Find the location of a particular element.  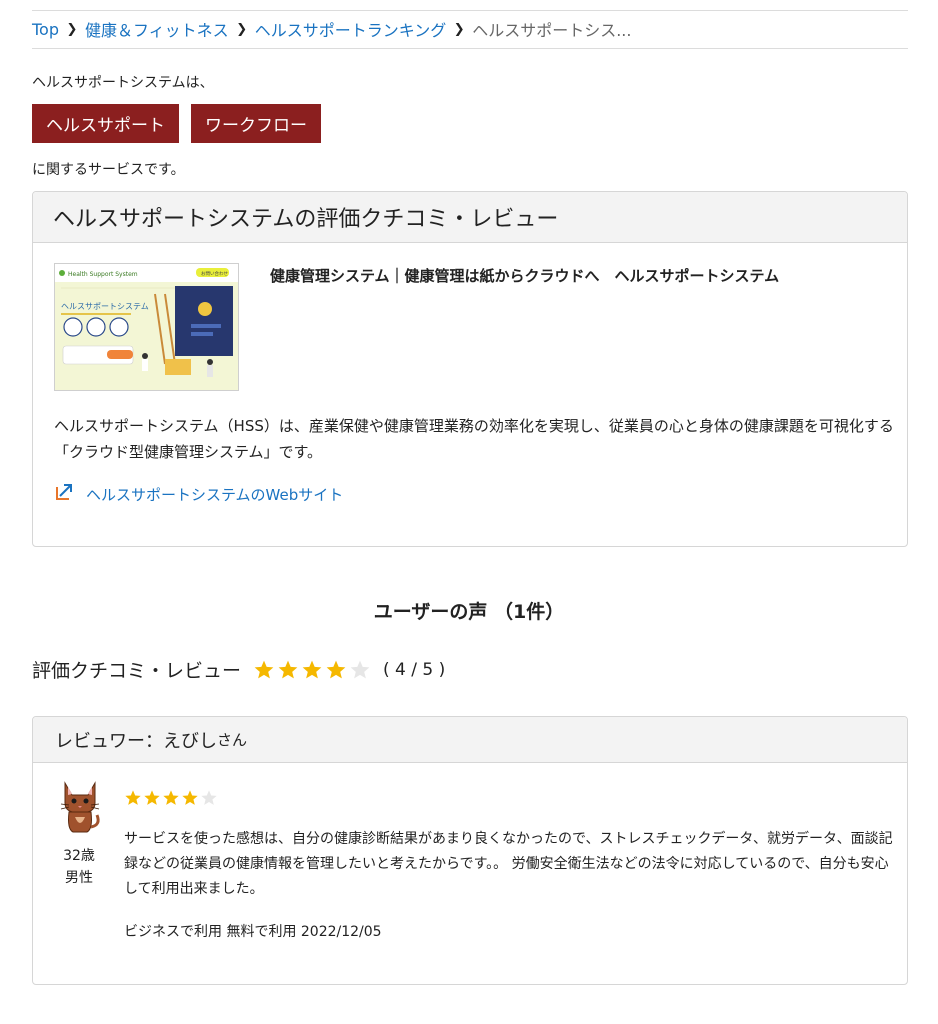

overall-rating: 評価クチコミ・レビュー ( 4 / 5 ) is located at coordinates (238, 669).